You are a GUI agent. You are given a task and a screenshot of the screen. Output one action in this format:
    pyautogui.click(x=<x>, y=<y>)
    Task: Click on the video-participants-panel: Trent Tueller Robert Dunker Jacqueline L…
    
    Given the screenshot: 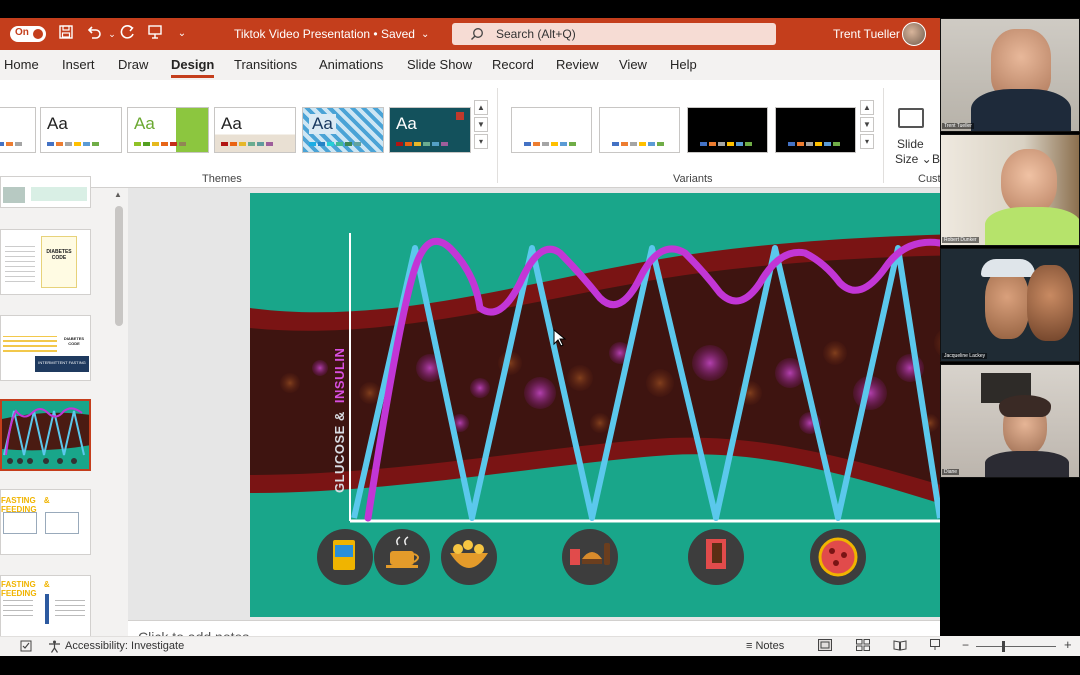 What is the action you would take?
    pyautogui.click(x=1010, y=248)
    